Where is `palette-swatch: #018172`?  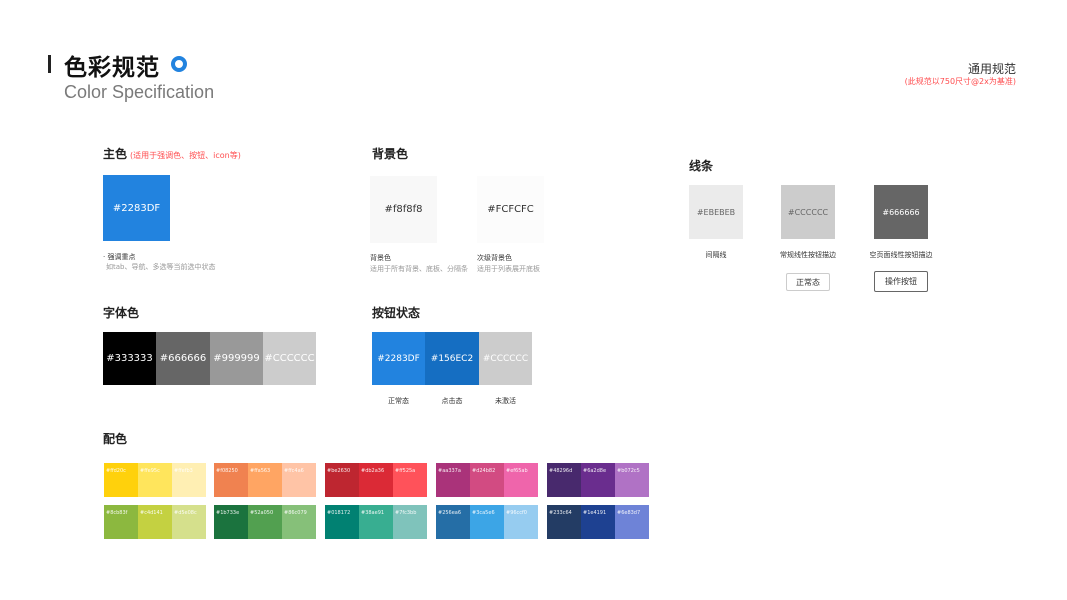 palette-swatch: #018172 is located at coordinates (342, 522).